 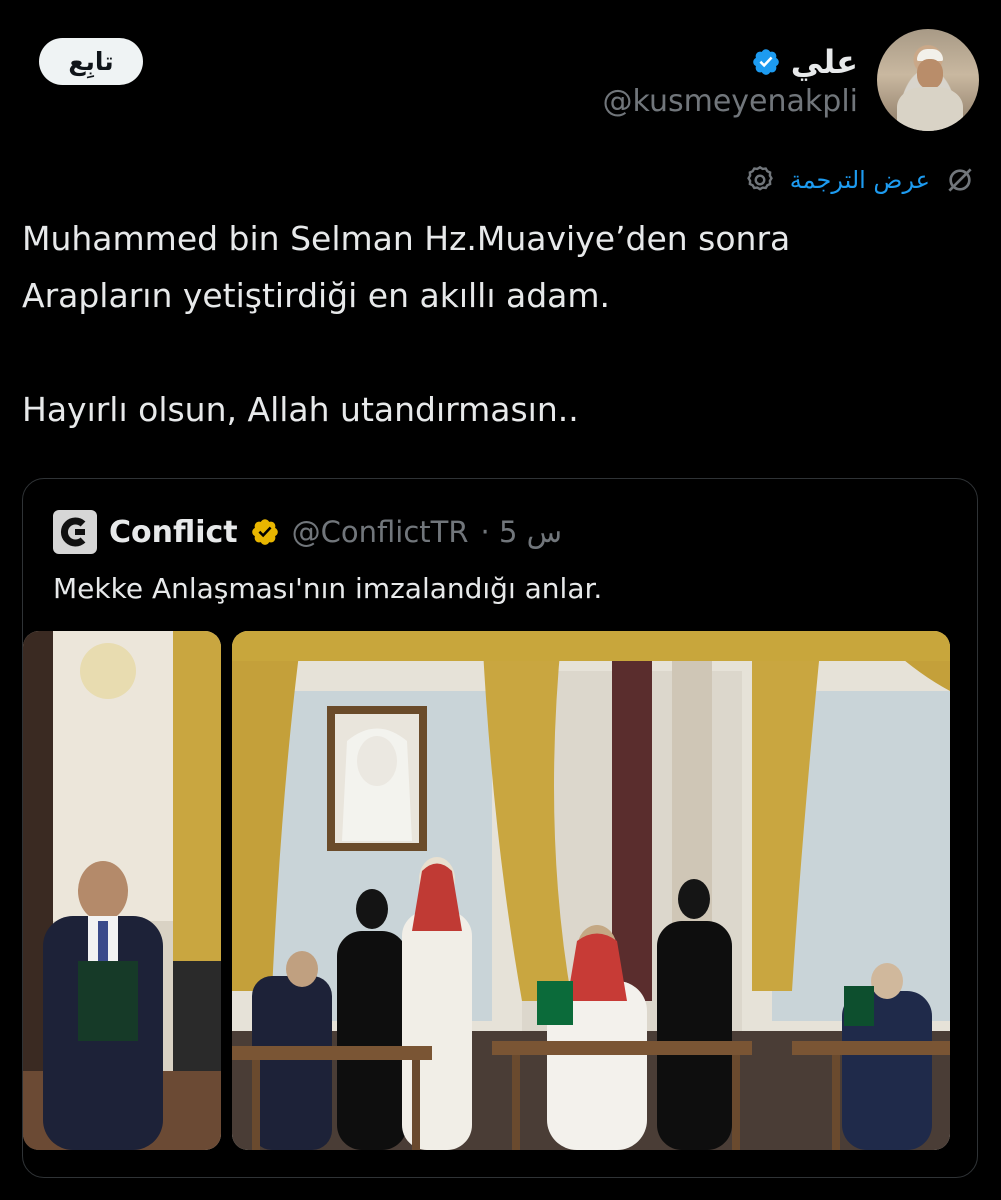 I want to click on quoted-author-name: Conflict, so click(x=173, y=532).